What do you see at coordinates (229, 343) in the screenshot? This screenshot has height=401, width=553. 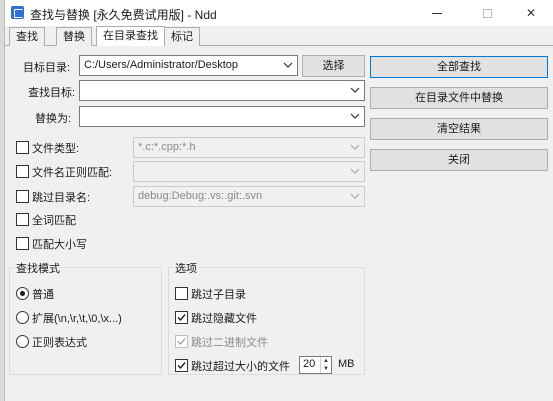 I see `skip-binary-label: 跳过二进制文件` at bounding box center [229, 343].